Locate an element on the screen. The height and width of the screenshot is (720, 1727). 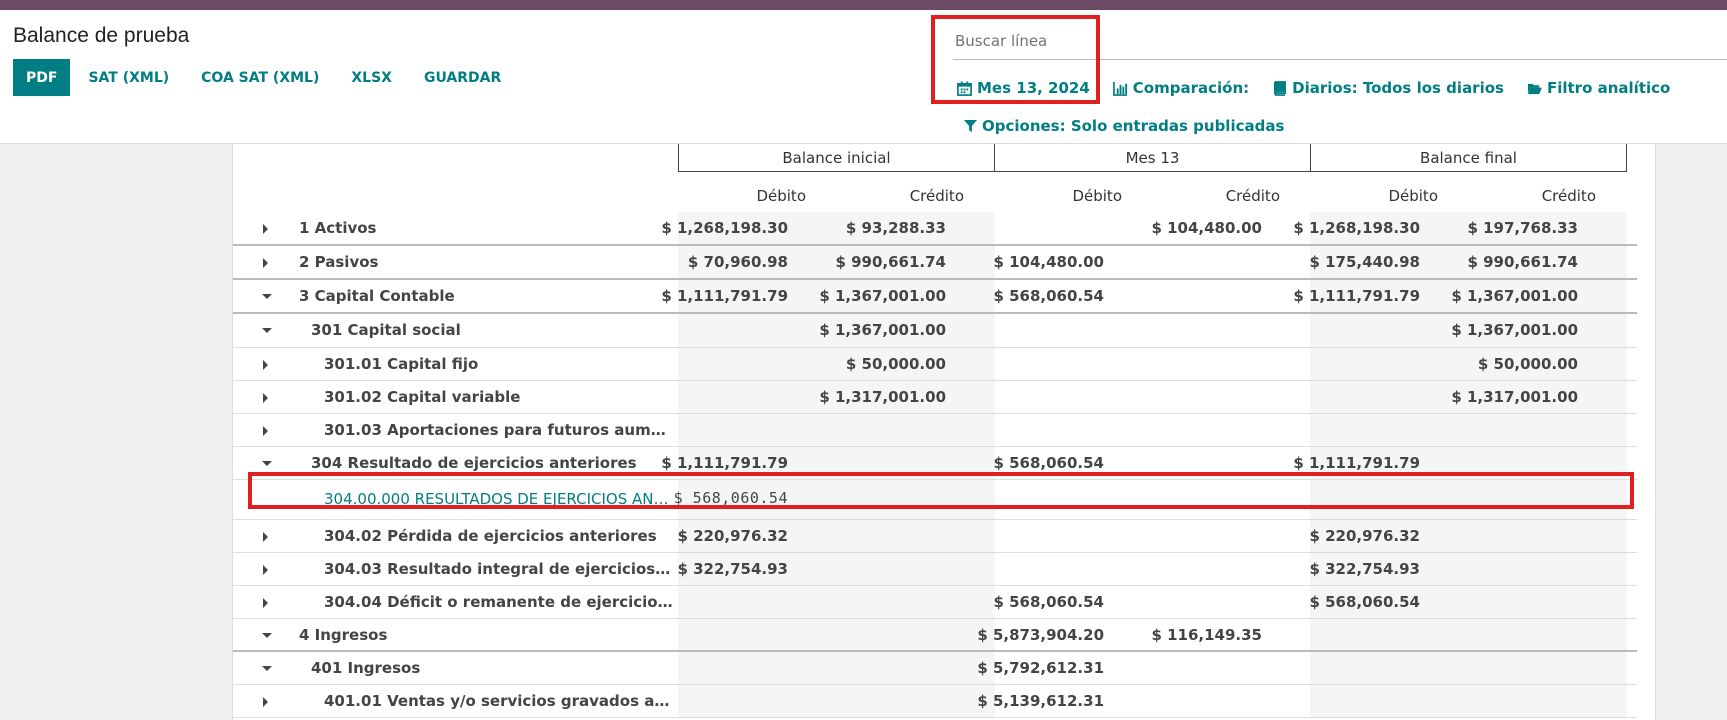
xlsx-button: XLSX is located at coordinates (371, 77).